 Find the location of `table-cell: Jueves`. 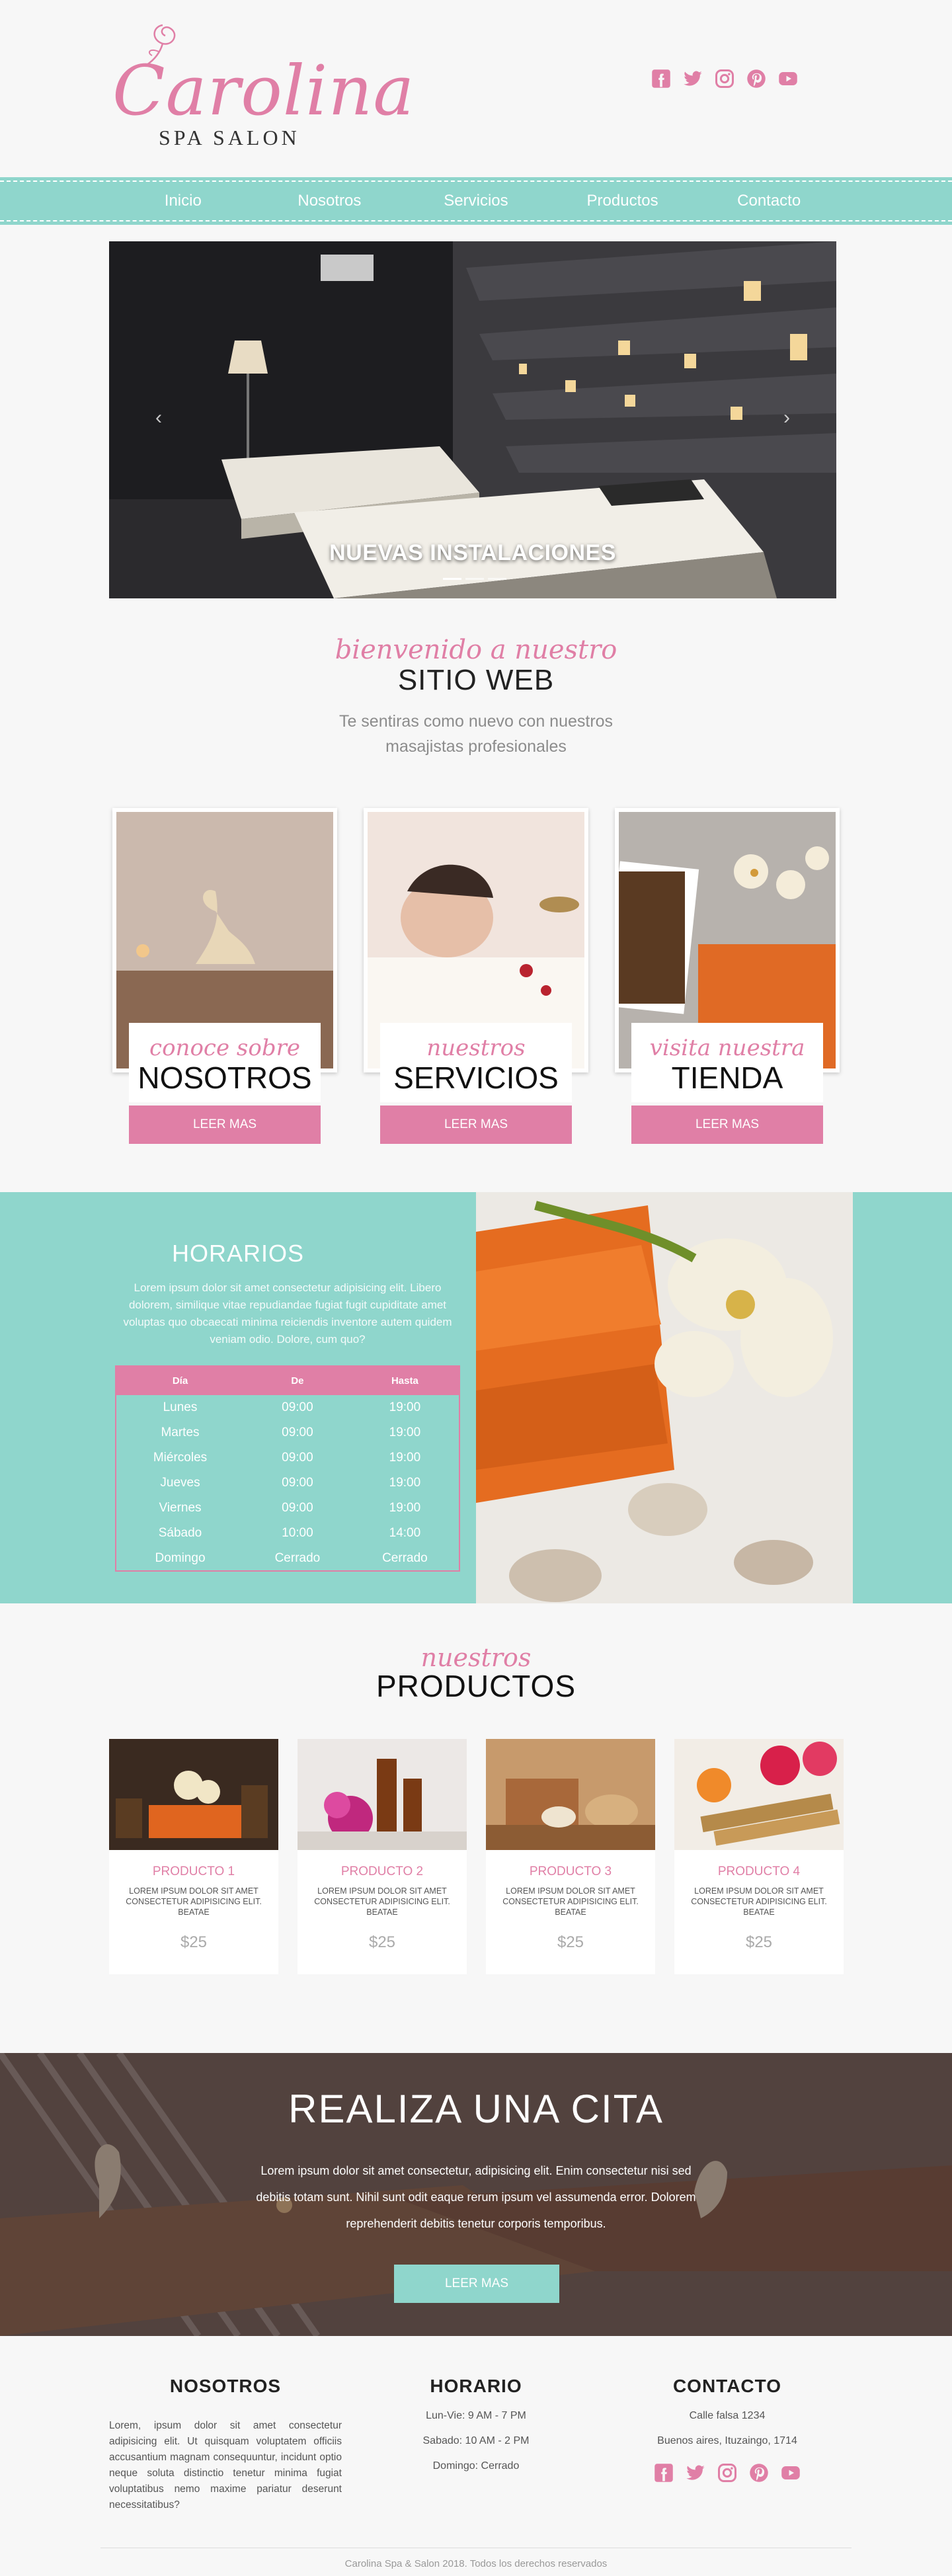

table-cell: Jueves is located at coordinates (180, 1483).